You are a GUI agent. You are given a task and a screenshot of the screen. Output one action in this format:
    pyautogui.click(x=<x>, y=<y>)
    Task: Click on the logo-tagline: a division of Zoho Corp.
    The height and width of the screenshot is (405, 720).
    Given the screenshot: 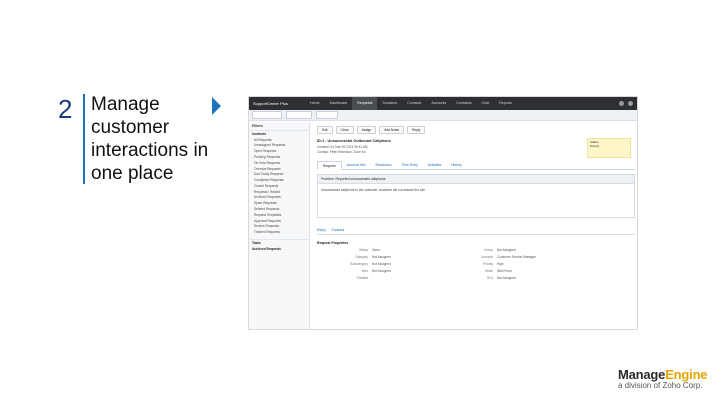 What is the action you would take?
    pyautogui.click(x=660, y=385)
    